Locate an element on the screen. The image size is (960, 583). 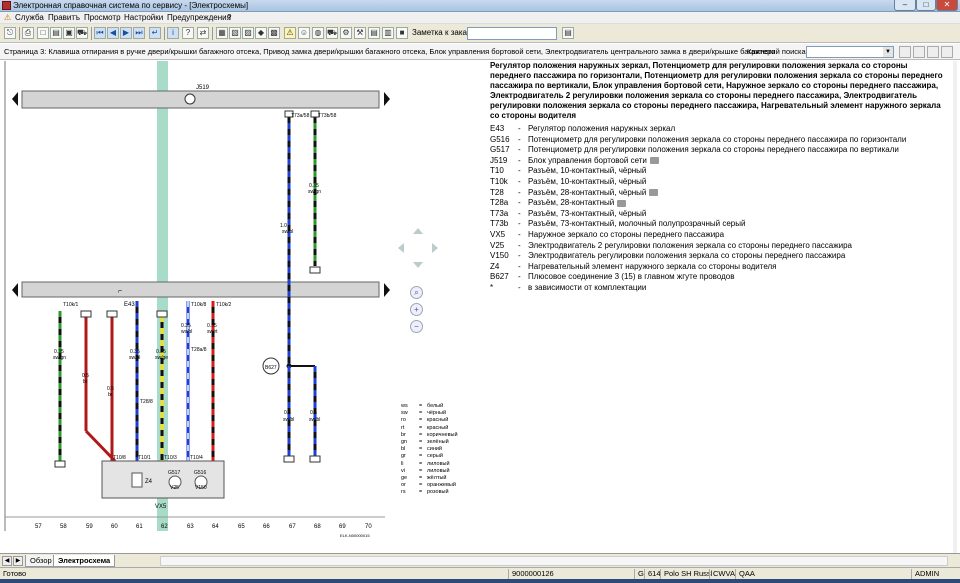
save-icon: ▣ is located at coordinates (69, 33).